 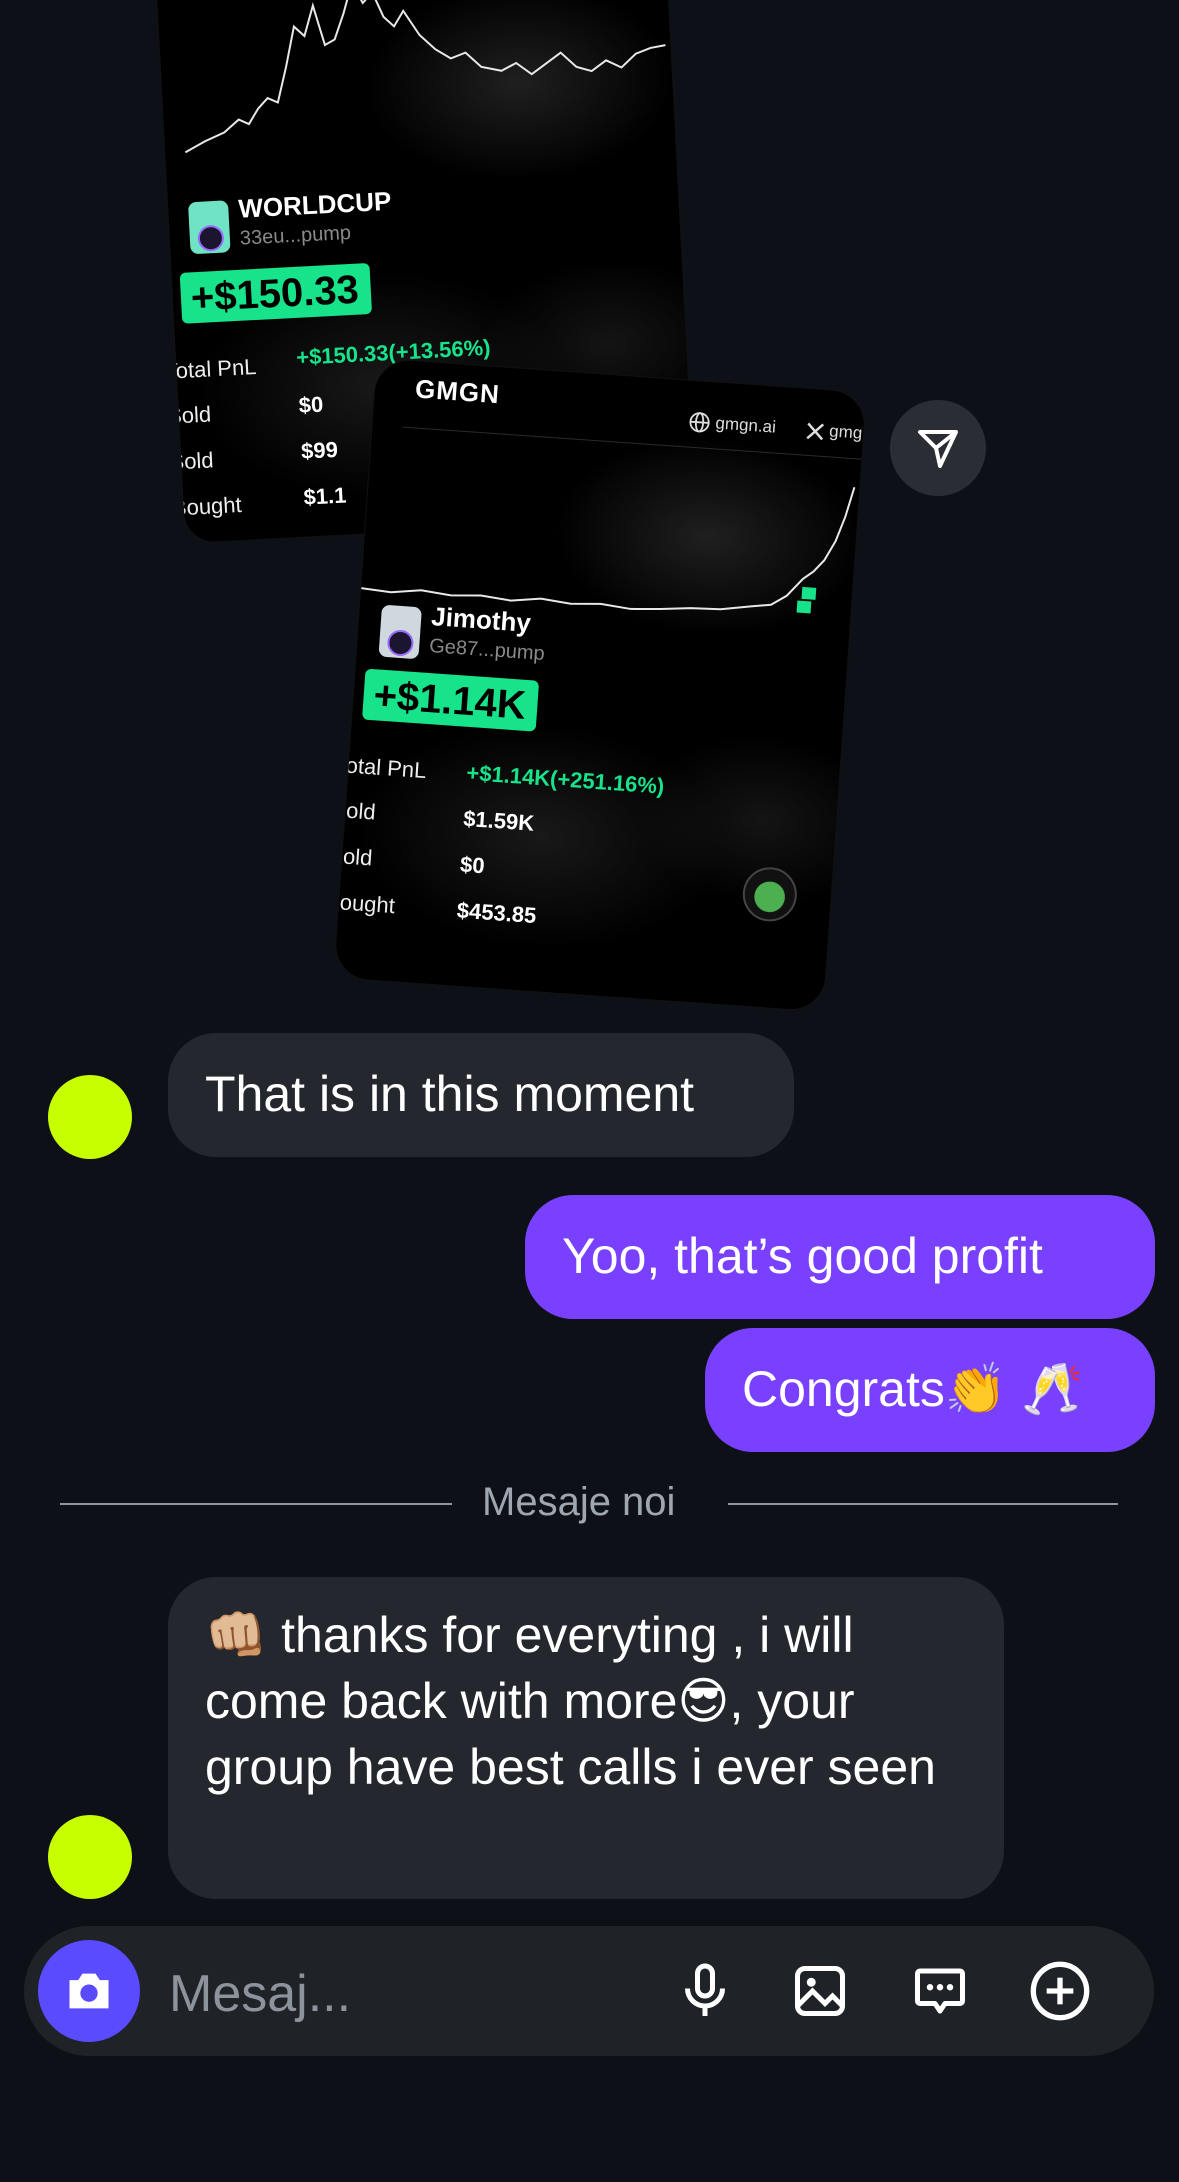 I want to click on brand-logo: GMGN, so click(x=457, y=391).